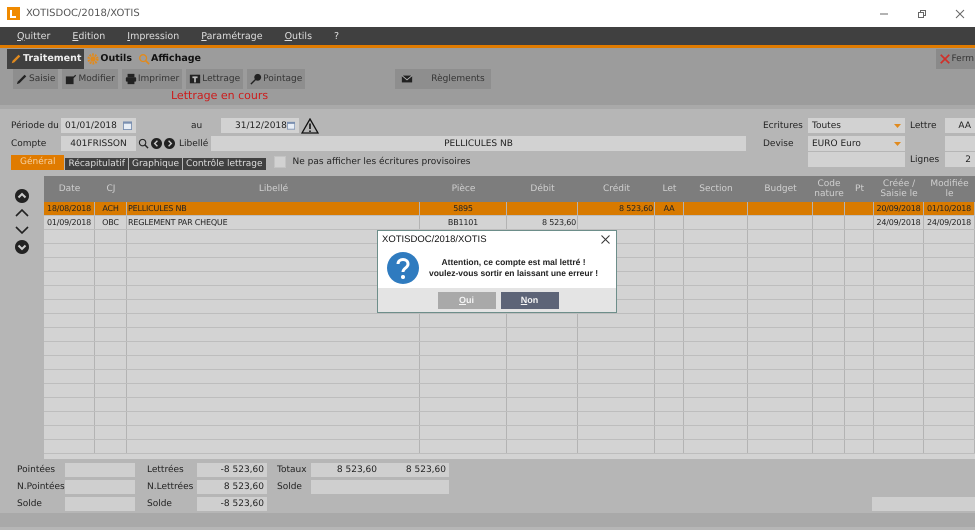  I want to click on date-field: 01/01/2018, so click(98, 125).